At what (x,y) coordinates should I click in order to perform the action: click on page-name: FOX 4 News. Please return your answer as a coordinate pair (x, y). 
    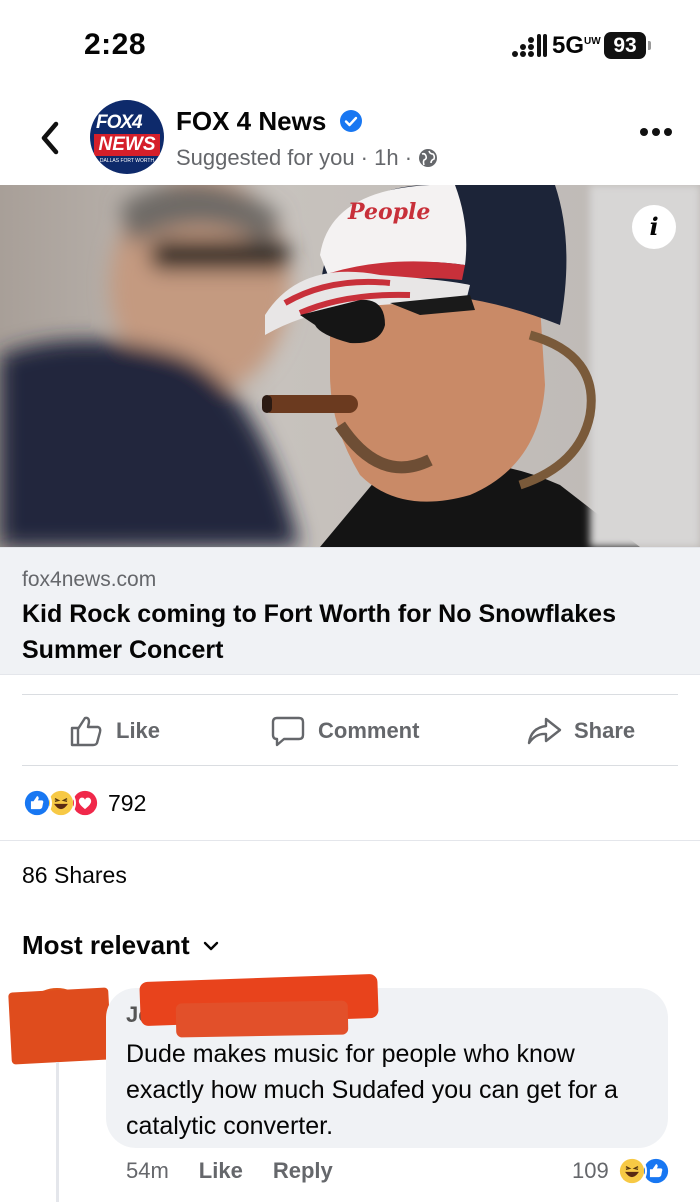
    Looking at the image, I should click on (251, 121).